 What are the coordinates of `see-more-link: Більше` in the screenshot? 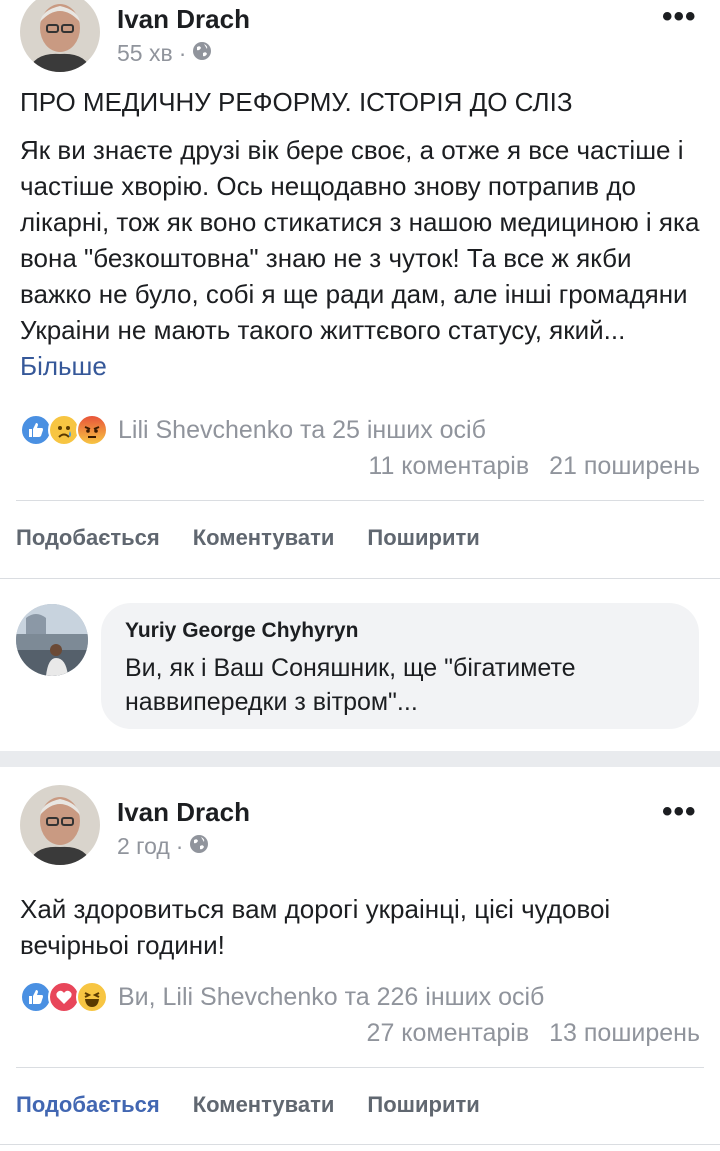 It's located at (63, 366).